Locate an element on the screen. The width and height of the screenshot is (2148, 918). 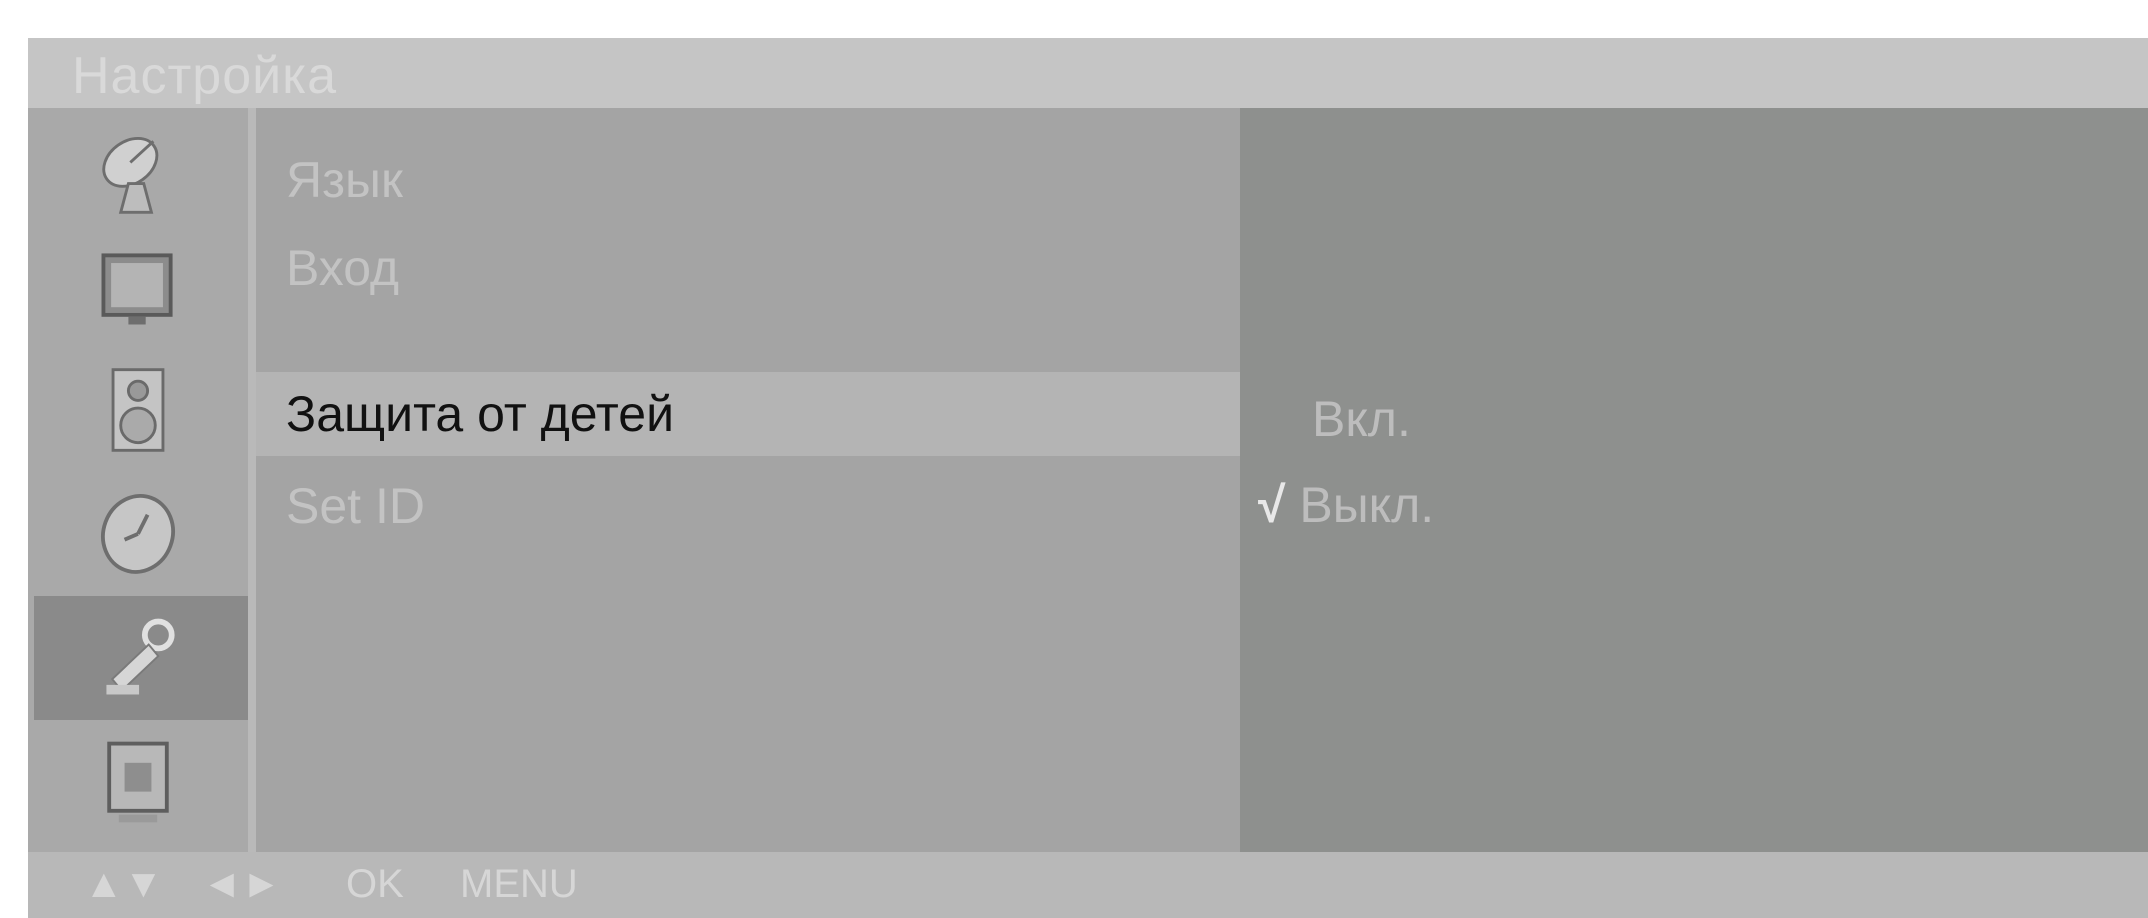
menu-item-set-id: Set ID is located at coordinates (751, 506).